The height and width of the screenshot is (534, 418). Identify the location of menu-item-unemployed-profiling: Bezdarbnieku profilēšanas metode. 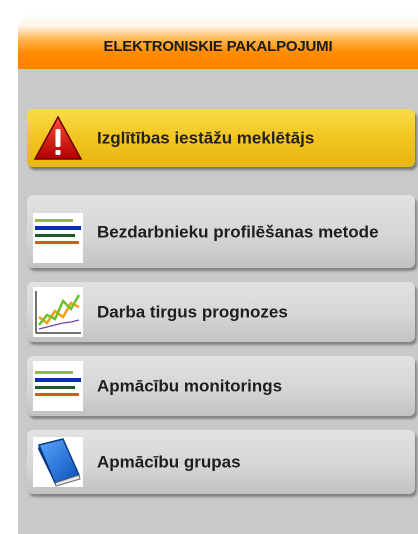
(221, 231).